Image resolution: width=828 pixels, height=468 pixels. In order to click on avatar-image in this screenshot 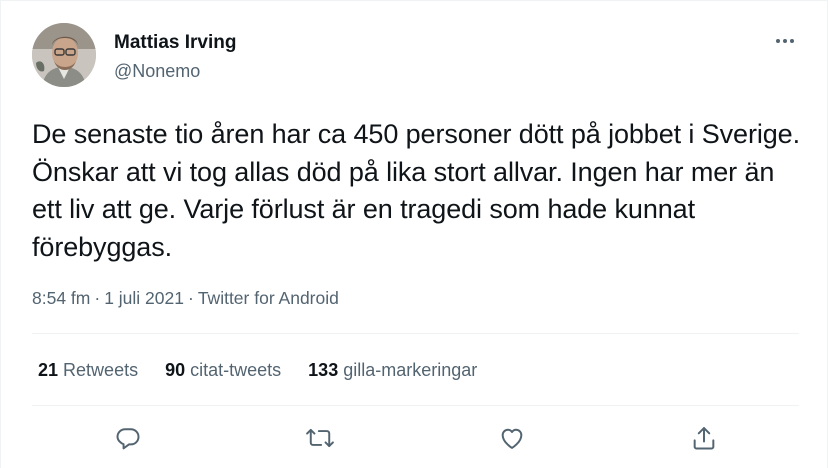, I will do `click(64, 55)`.